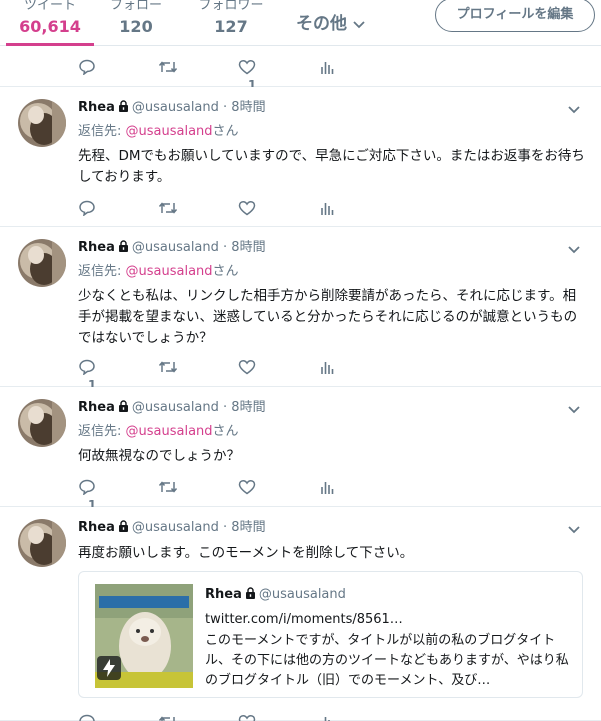  I want to click on tweet: 1, so click(300, 69).